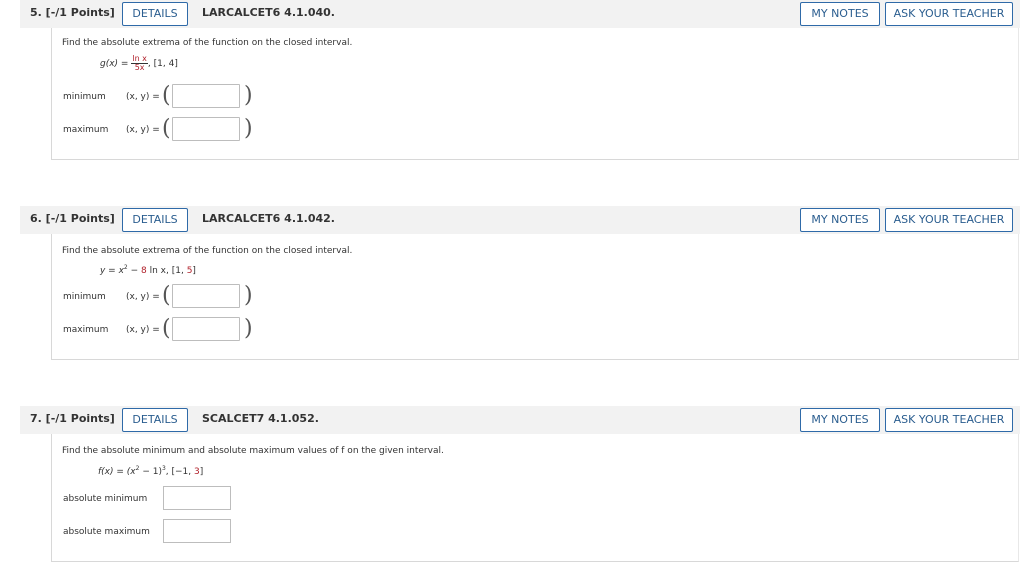 The width and height of the screenshot is (1024, 587). I want to click on question-5-maximum-label: maximum, so click(86, 130).